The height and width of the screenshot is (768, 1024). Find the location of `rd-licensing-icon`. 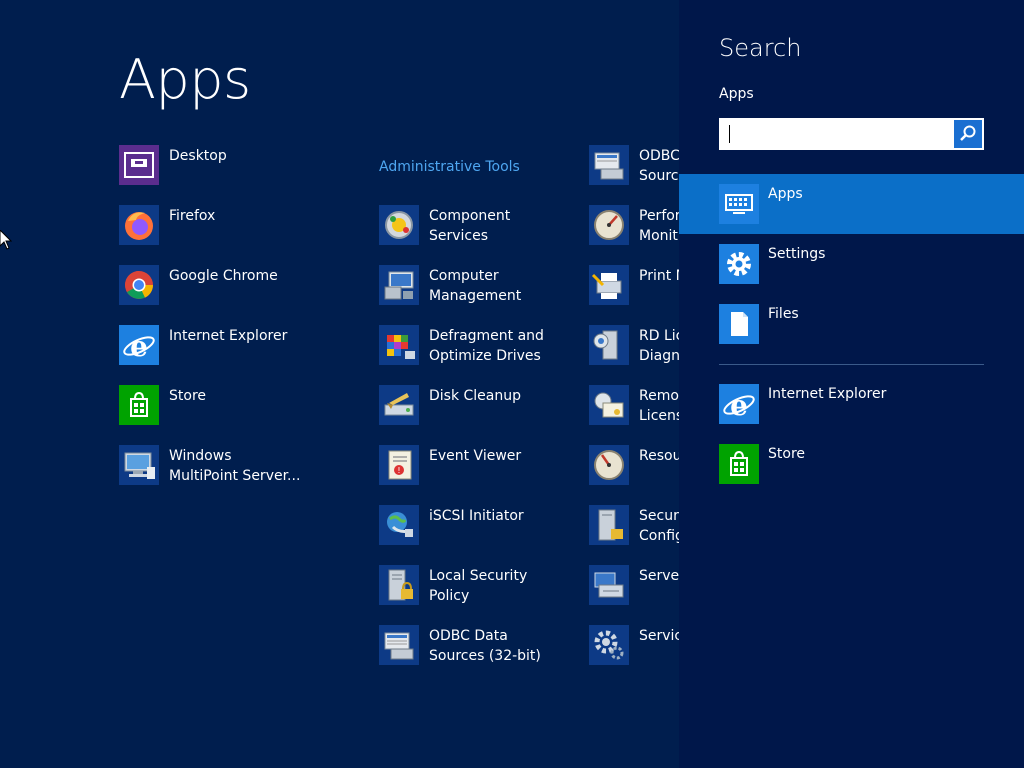

rd-licensing-icon is located at coordinates (609, 345).